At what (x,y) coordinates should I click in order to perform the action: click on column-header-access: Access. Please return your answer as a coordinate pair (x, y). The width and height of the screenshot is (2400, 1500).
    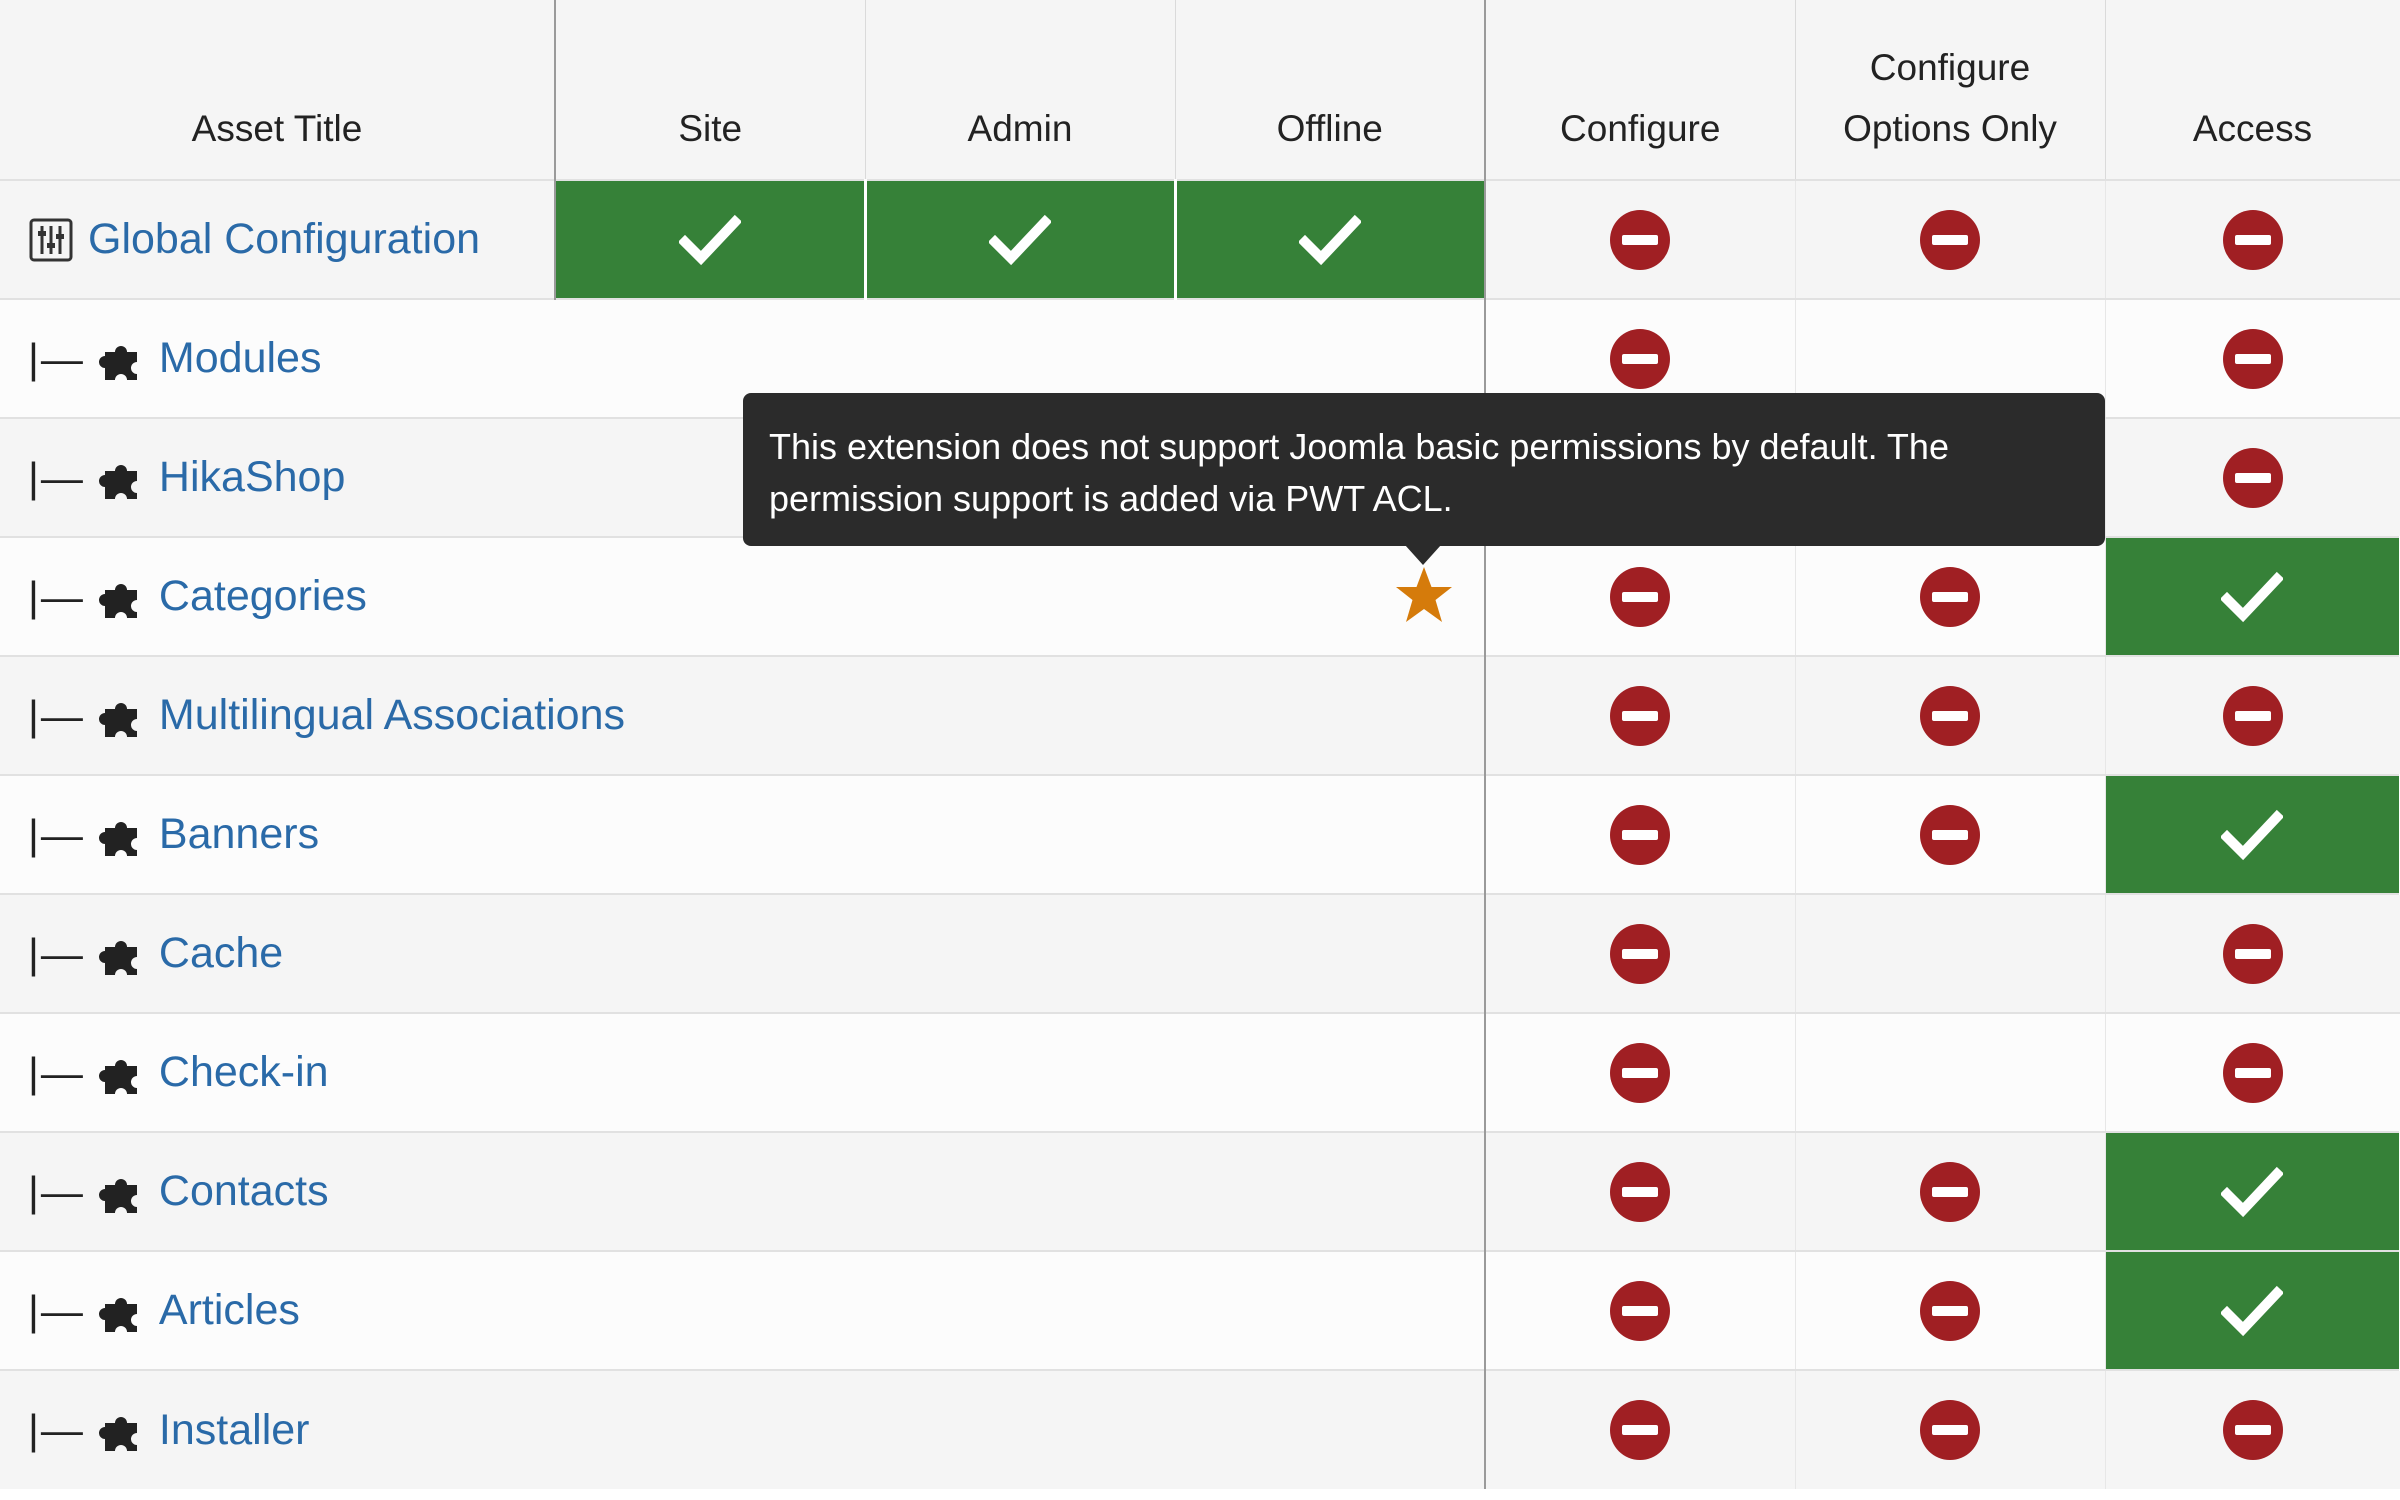
    Looking at the image, I should click on (2252, 90).